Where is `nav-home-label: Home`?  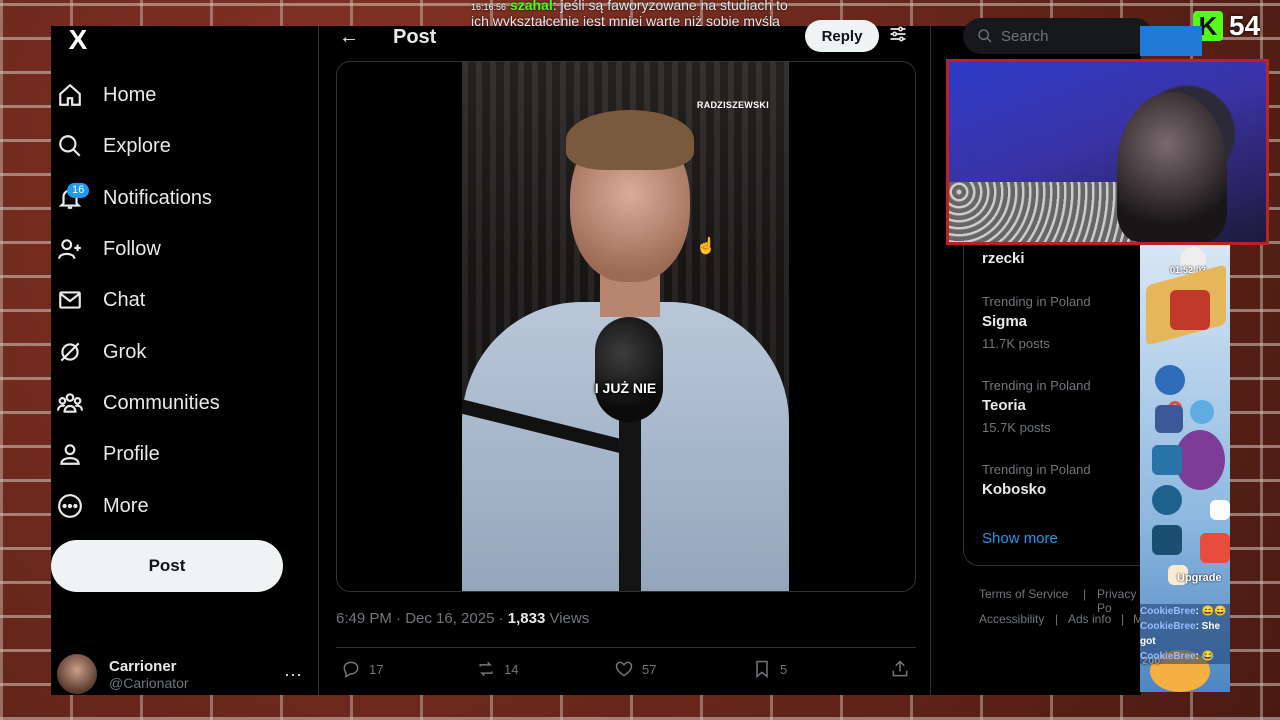 nav-home-label: Home is located at coordinates (130, 94).